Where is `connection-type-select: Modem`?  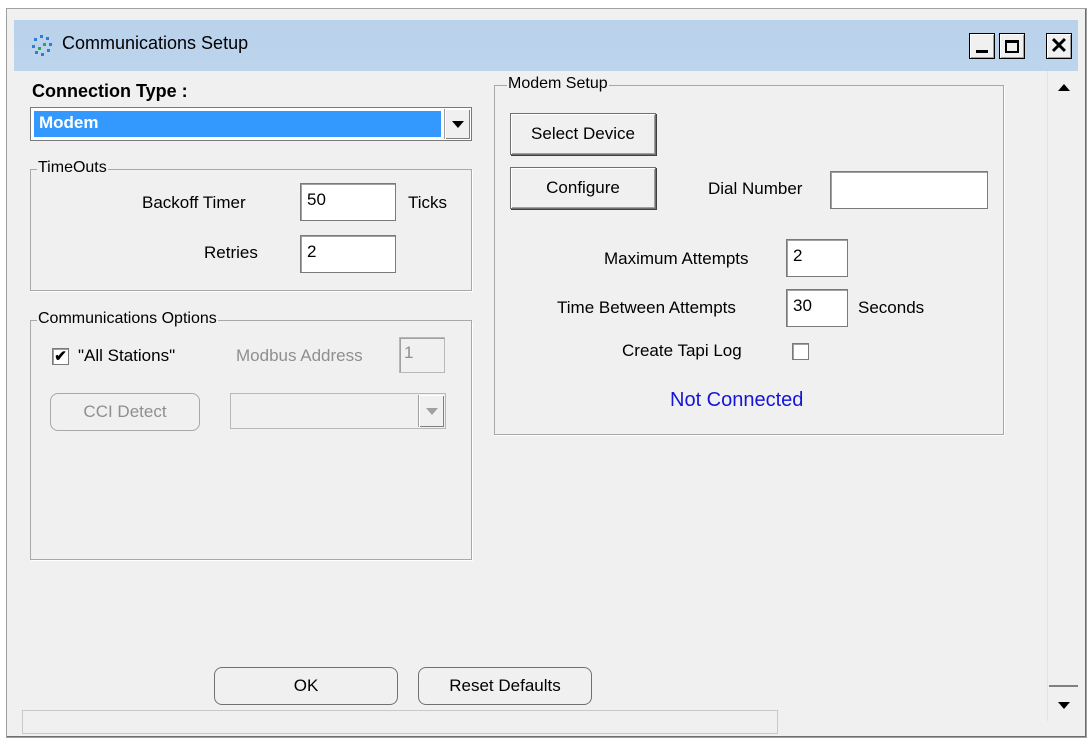
connection-type-select: Modem is located at coordinates (251, 124).